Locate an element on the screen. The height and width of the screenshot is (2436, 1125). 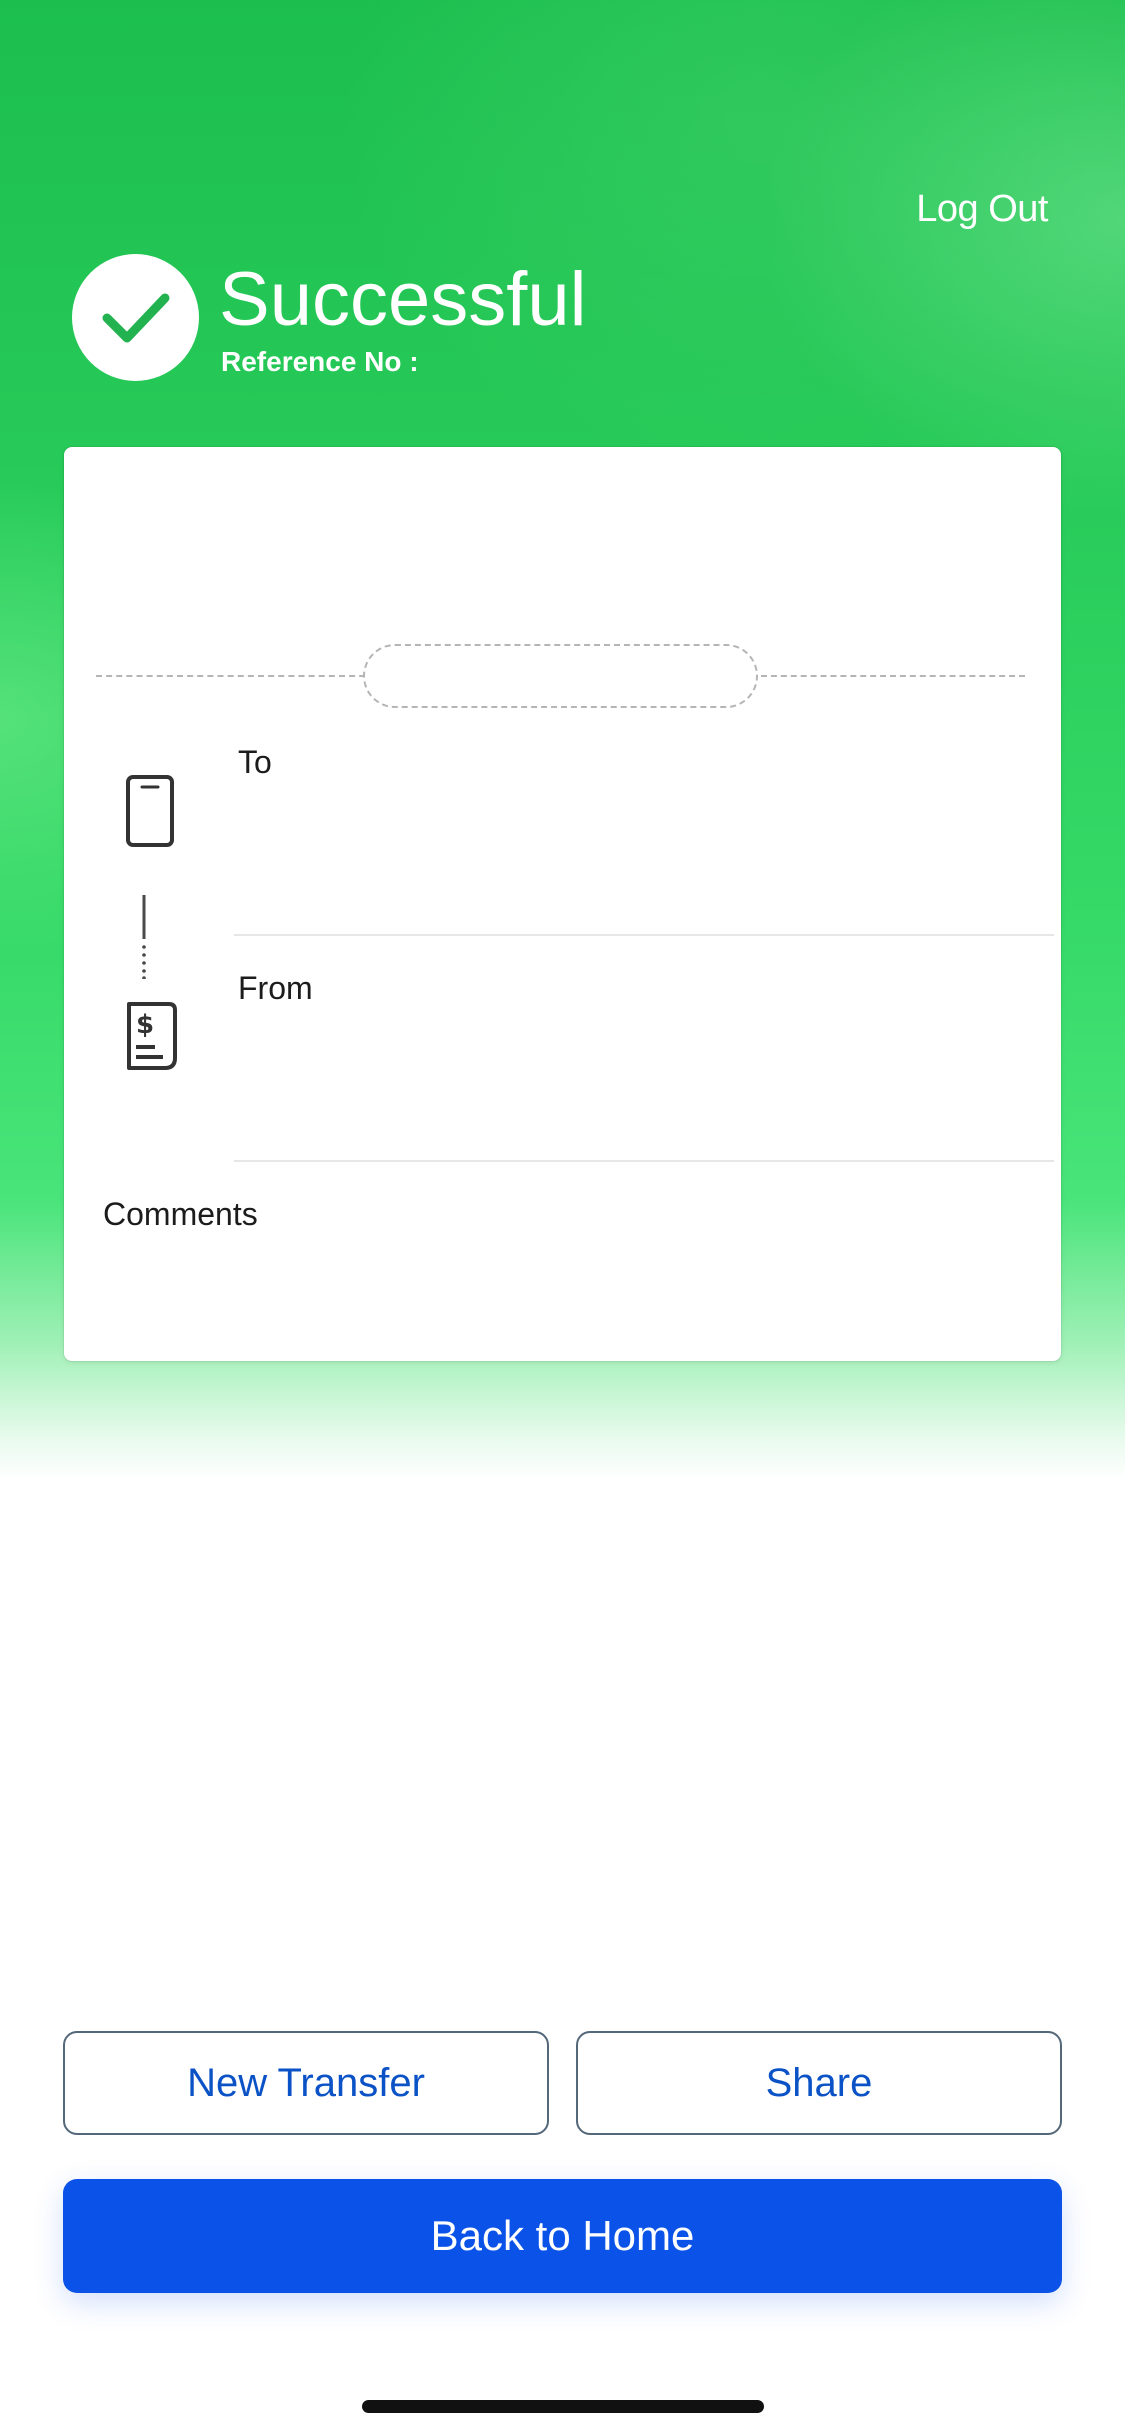
share-button: Share is located at coordinates (819, 2083).